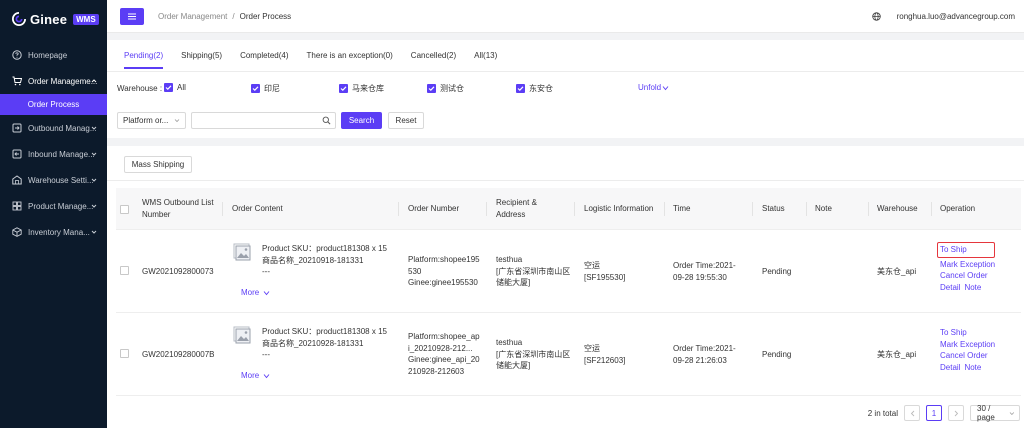 The width and height of the screenshot is (1024, 428). Describe the element at coordinates (452, 88) in the screenshot. I see `warehouse-option-label: 测试仓` at that location.